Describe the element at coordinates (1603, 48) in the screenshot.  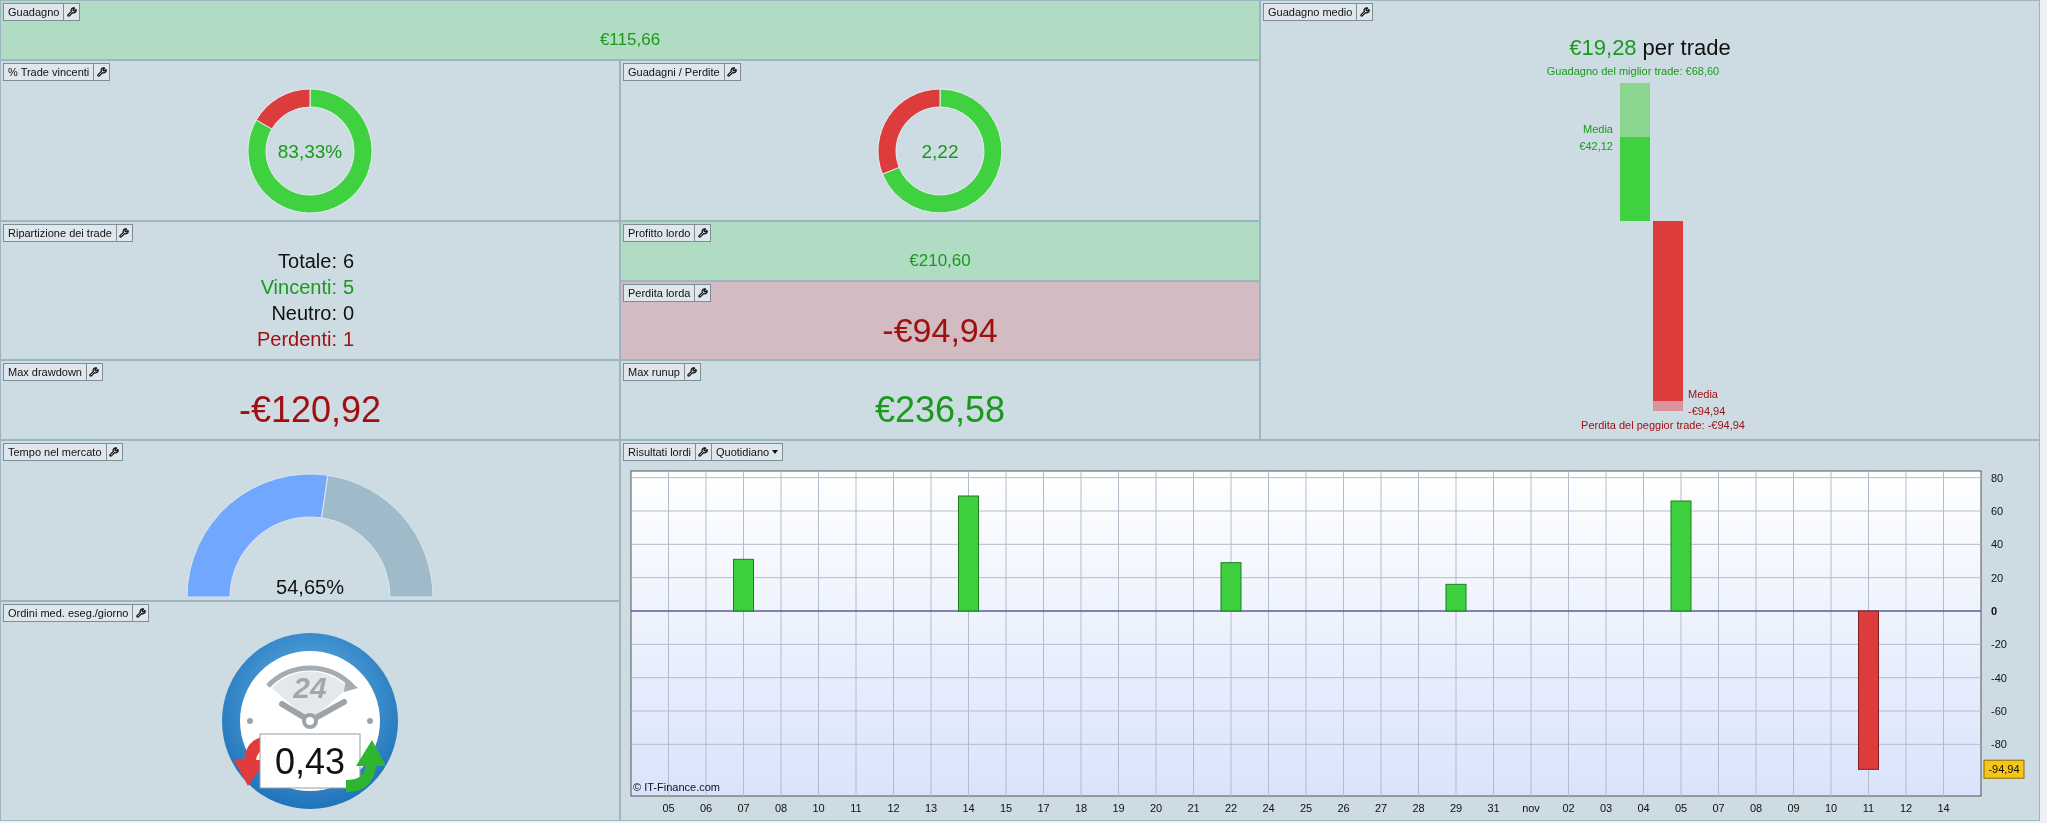
I see `average-value: €19,28` at that location.